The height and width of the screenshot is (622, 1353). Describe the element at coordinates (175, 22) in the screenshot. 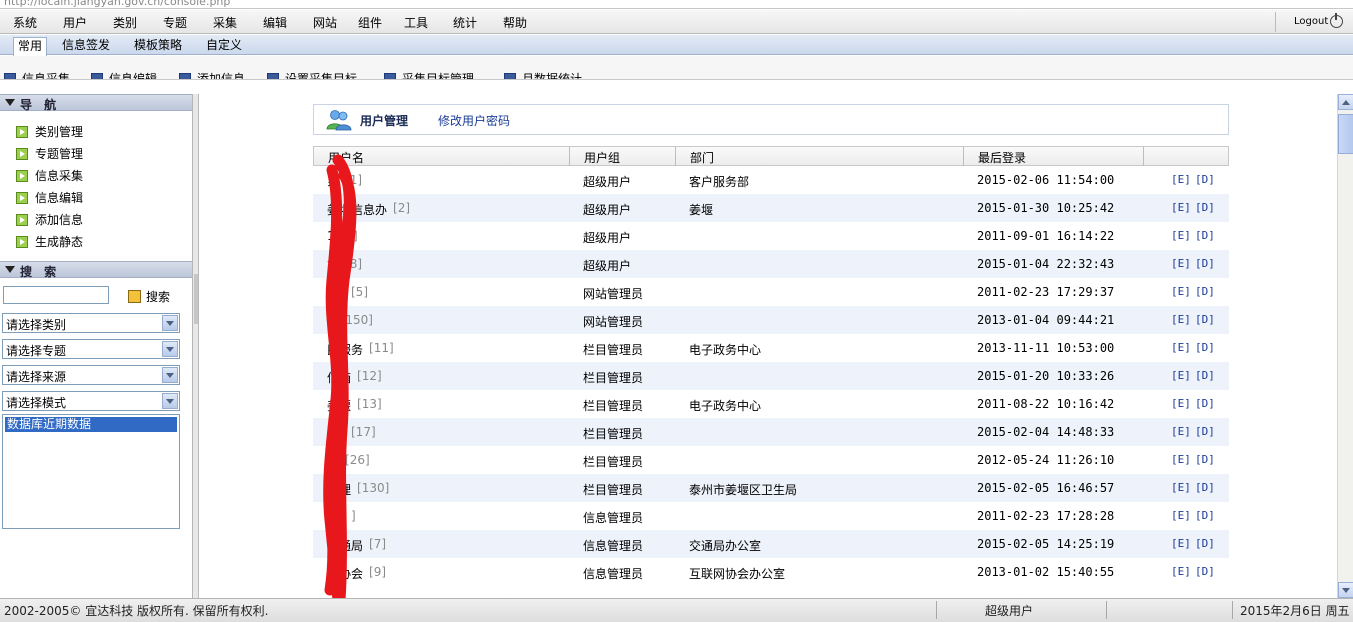

I see `menu-topic: 专题` at that location.